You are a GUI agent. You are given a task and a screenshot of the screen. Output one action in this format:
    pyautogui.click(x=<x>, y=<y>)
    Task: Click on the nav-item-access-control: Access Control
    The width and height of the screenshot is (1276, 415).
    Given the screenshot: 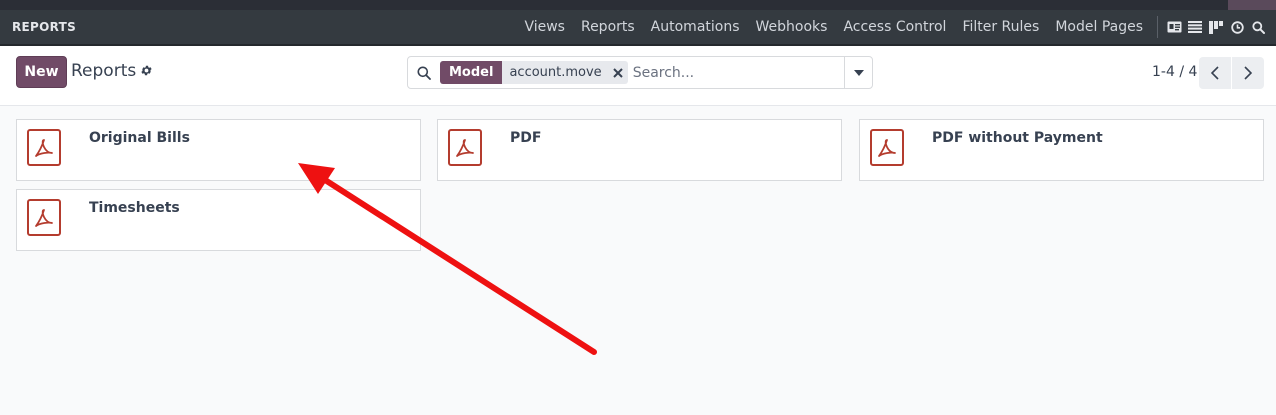 What is the action you would take?
    pyautogui.click(x=894, y=27)
    